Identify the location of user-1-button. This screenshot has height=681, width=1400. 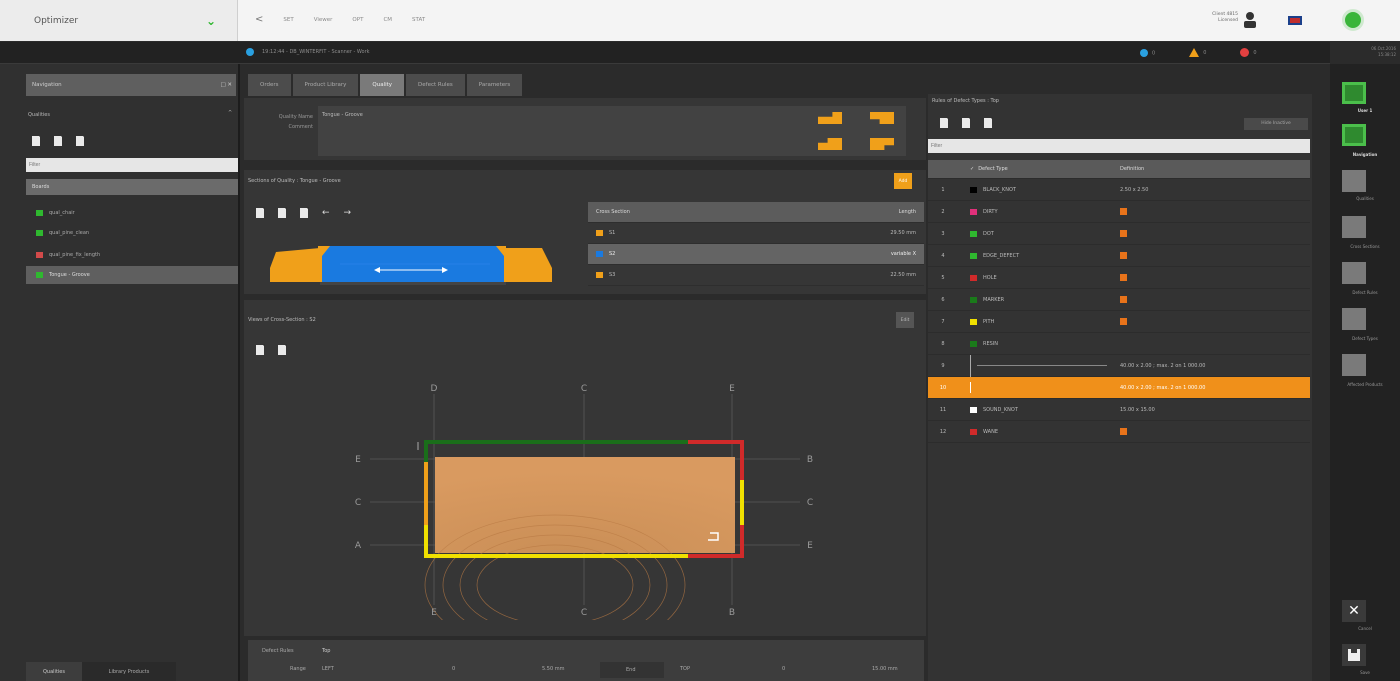
(1354, 93).